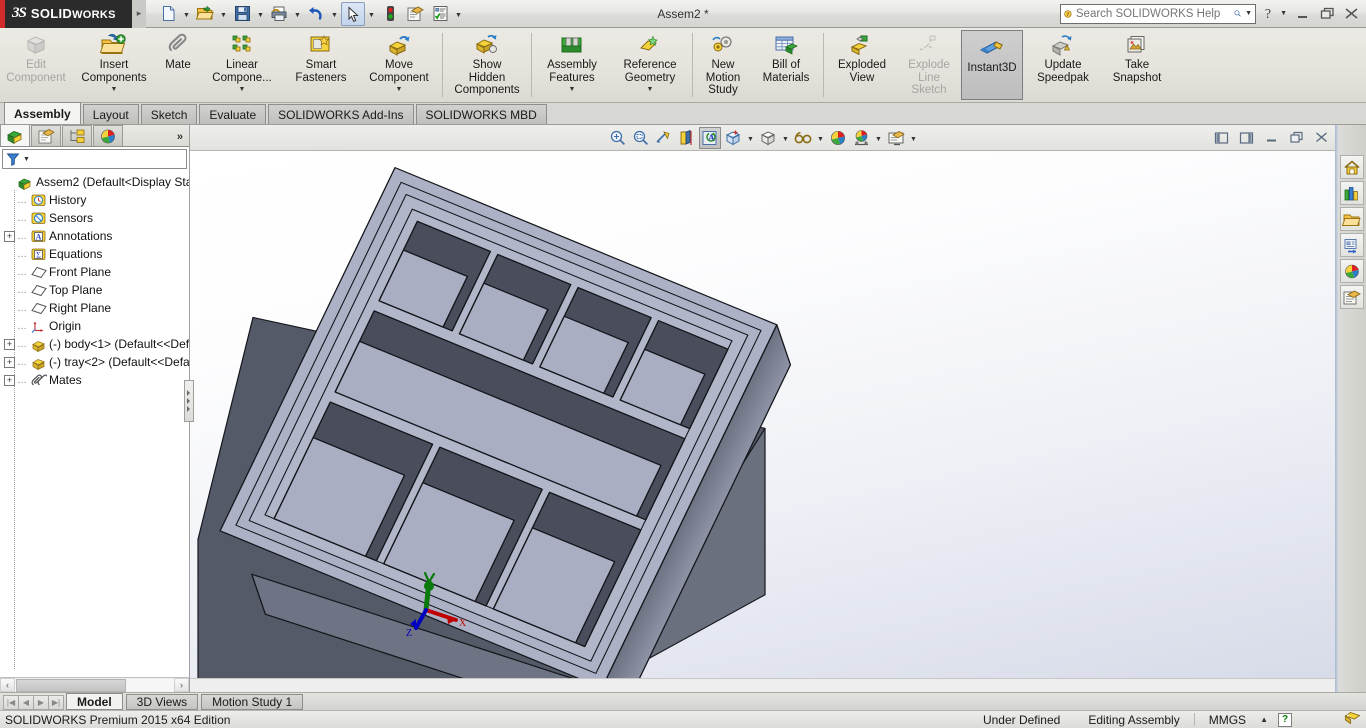 This screenshot has width=1366, height=728. I want to click on update-speedpak-button: ! Update Speedpak, so click(1063, 65).